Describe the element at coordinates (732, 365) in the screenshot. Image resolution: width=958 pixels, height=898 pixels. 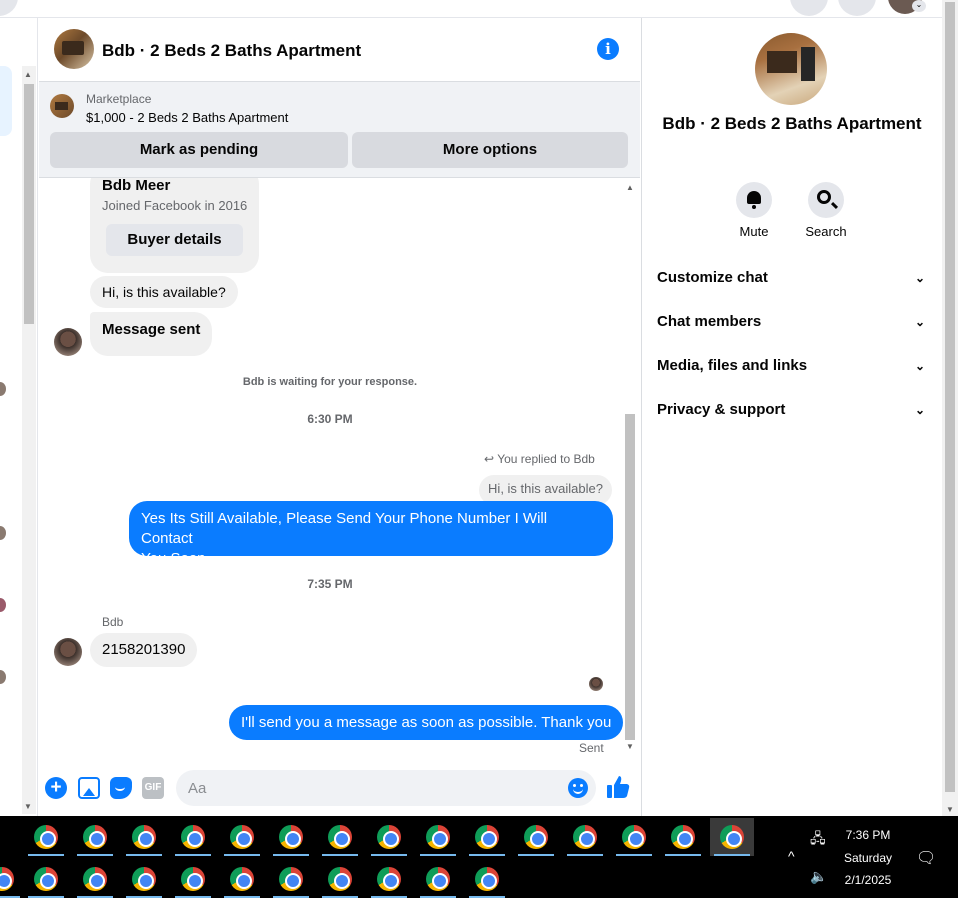
I see `row-label: Media, files and links` at that location.